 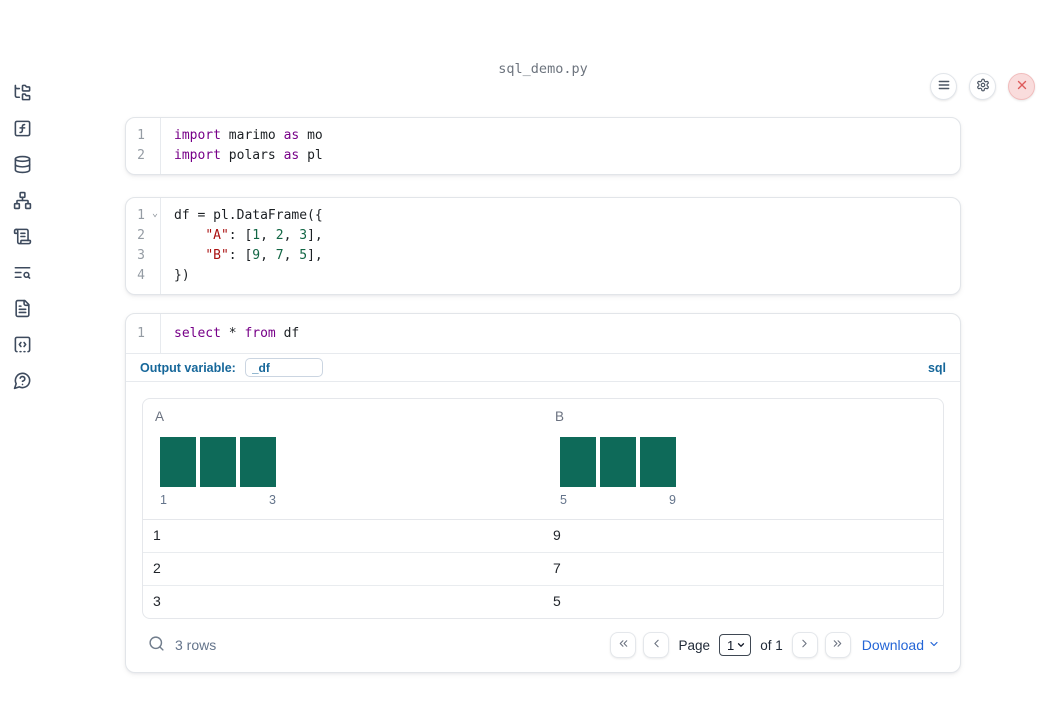 What do you see at coordinates (557, 601) in the screenshot?
I see `table-cell: 5` at bounding box center [557, 601].